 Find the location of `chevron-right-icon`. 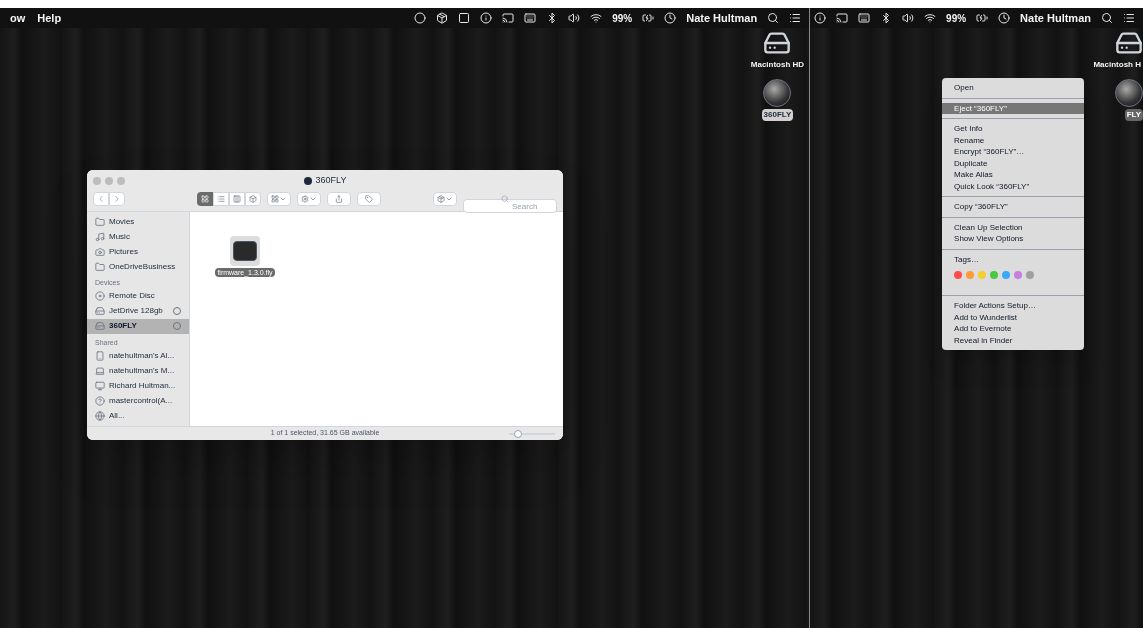

chevron-right-icon is located at coordinates (117, 198).